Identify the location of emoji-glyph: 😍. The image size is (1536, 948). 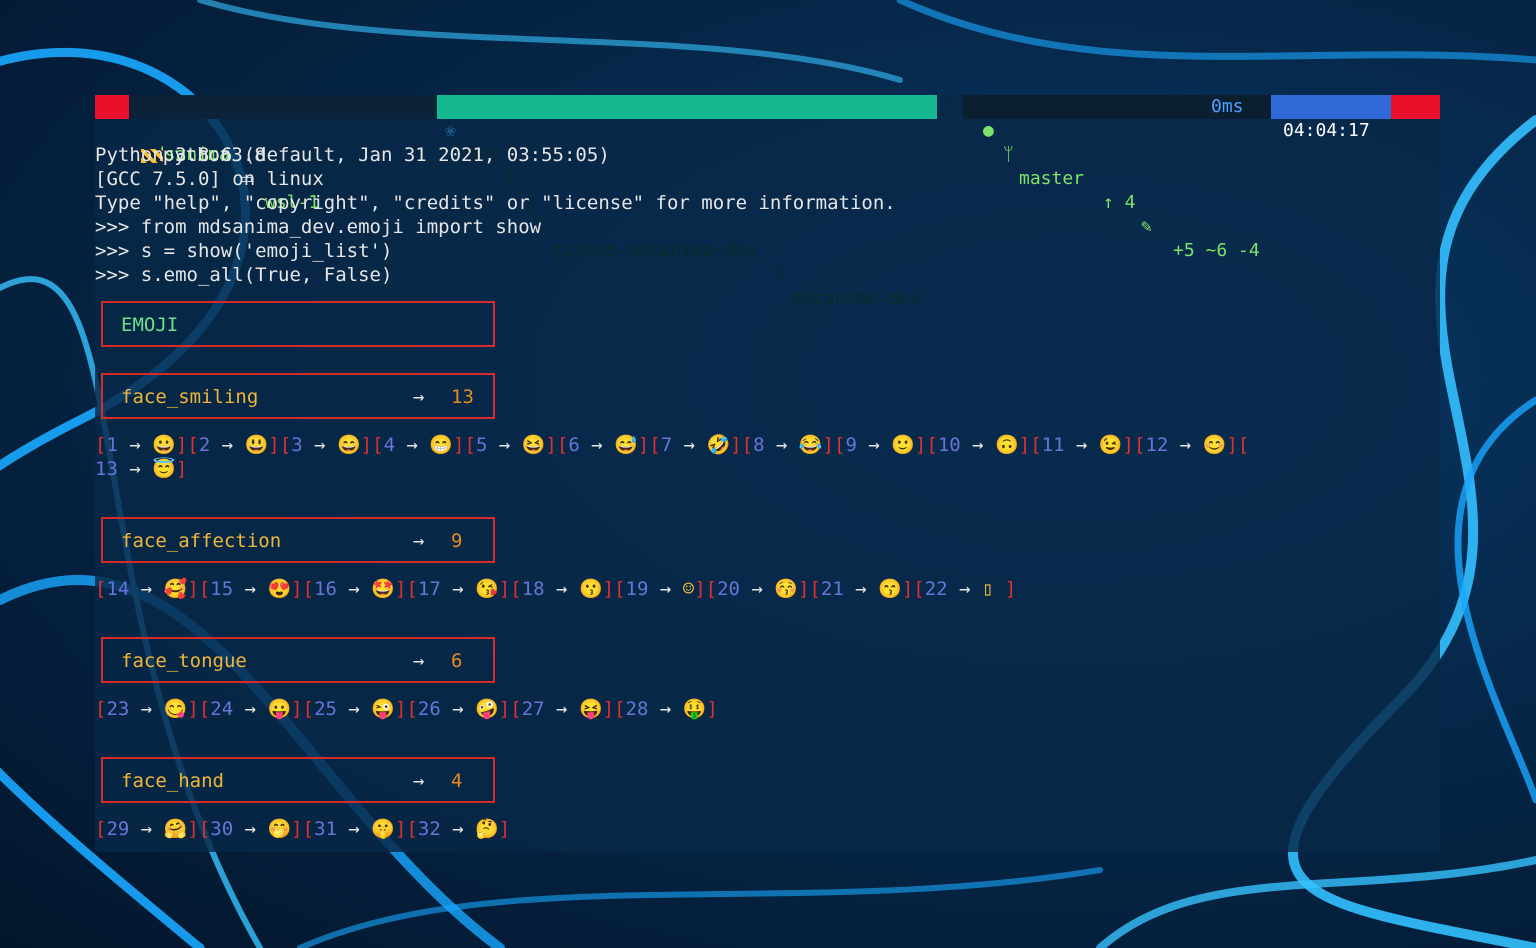
(274, 589).